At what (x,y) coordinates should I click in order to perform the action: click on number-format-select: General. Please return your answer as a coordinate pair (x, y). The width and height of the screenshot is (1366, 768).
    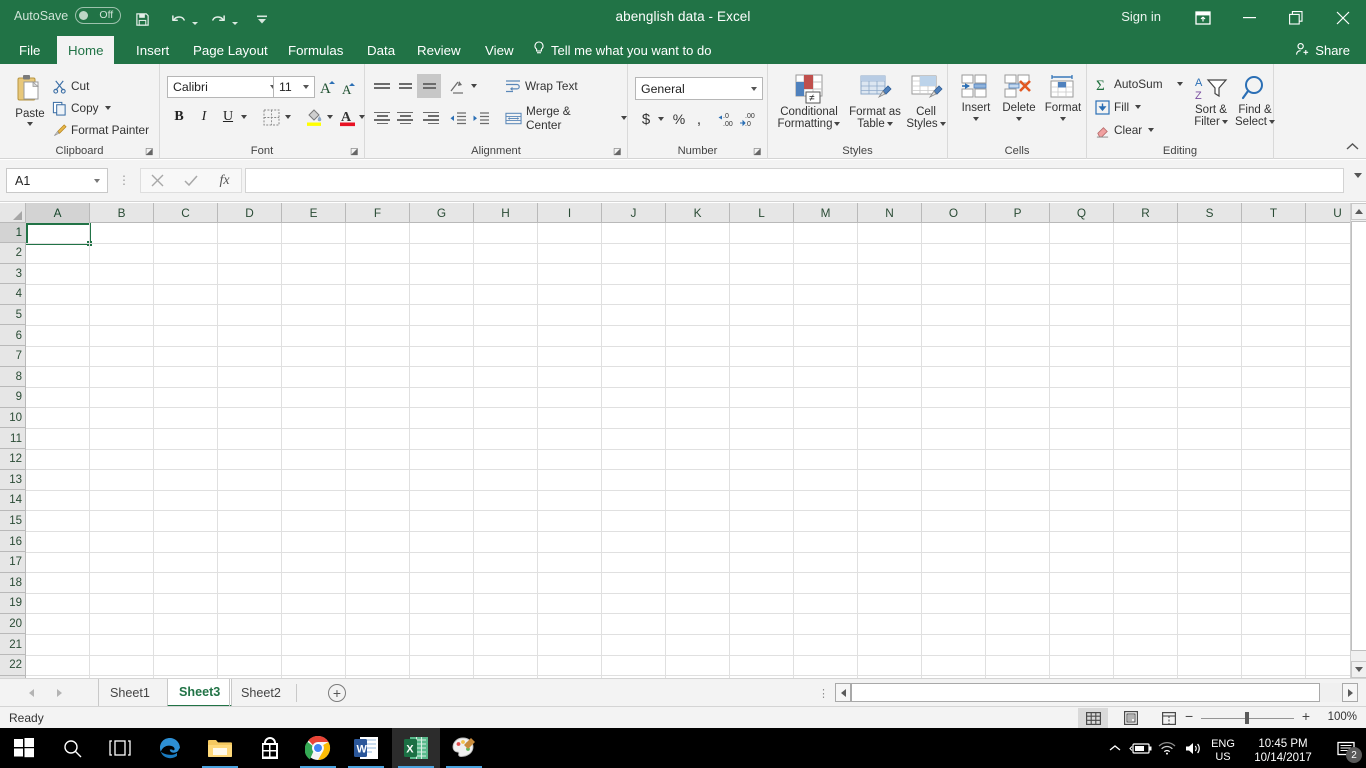
    Looking at the image, I should click on (699, 88).